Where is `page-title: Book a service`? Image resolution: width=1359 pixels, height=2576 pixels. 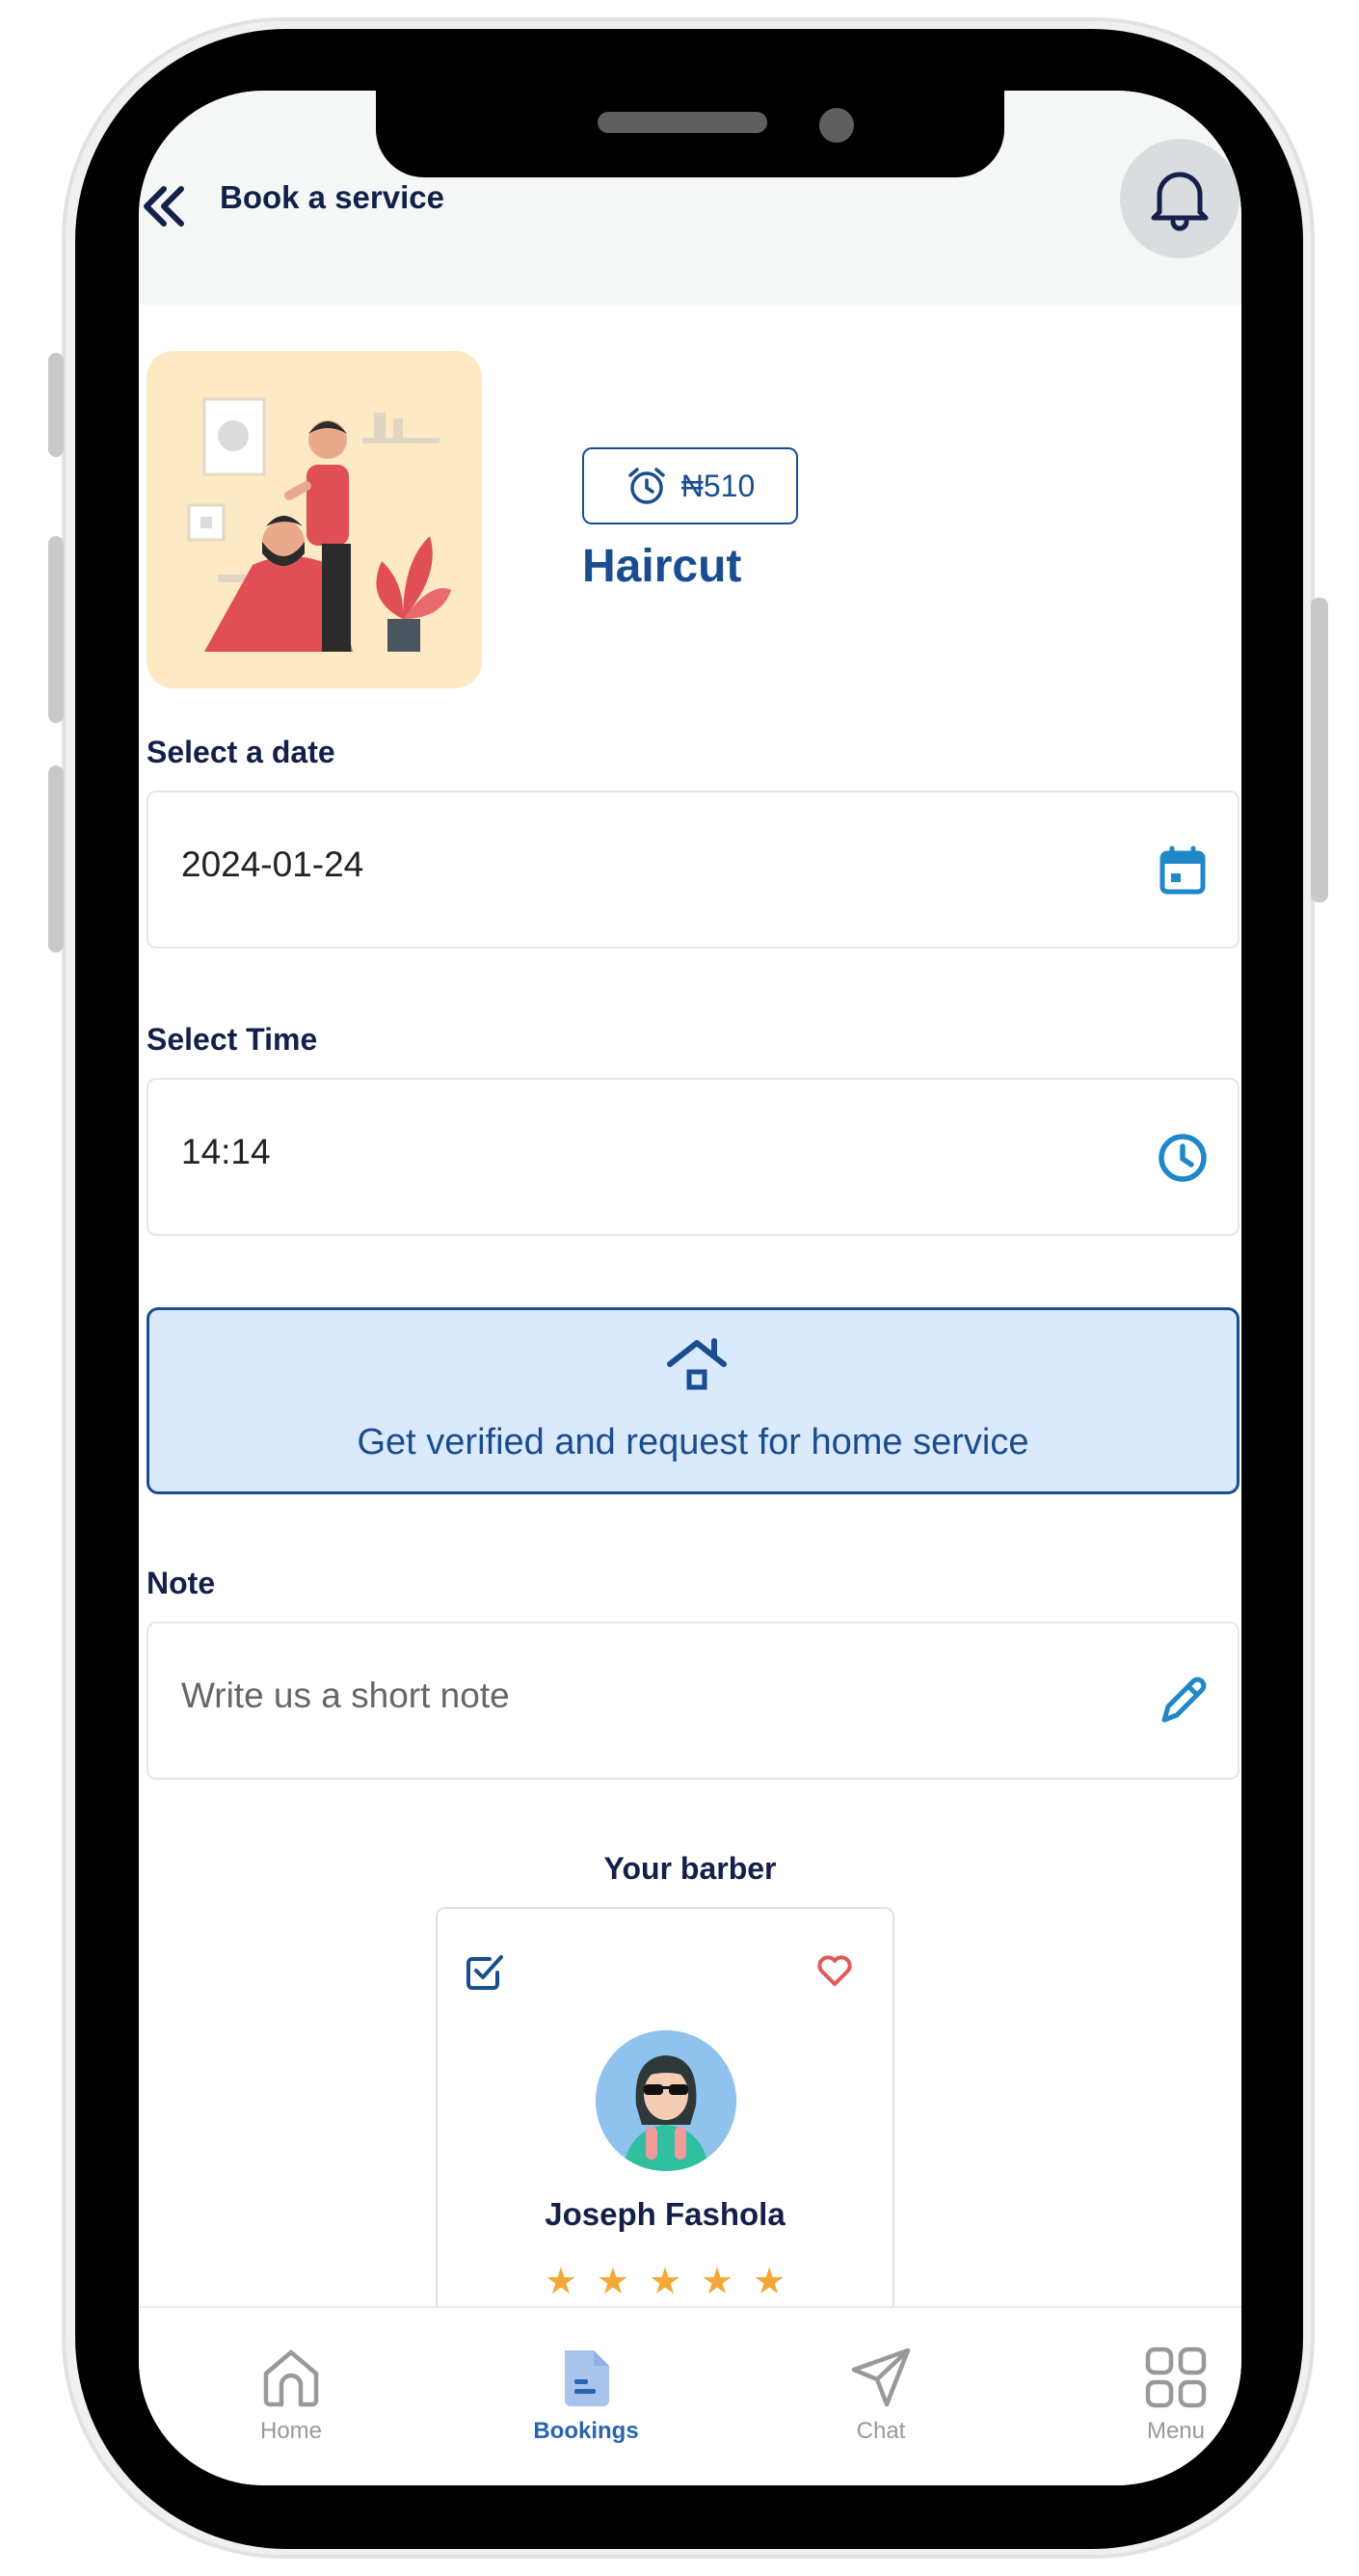 page-title: Book a service is located at coordinates (332, 197).